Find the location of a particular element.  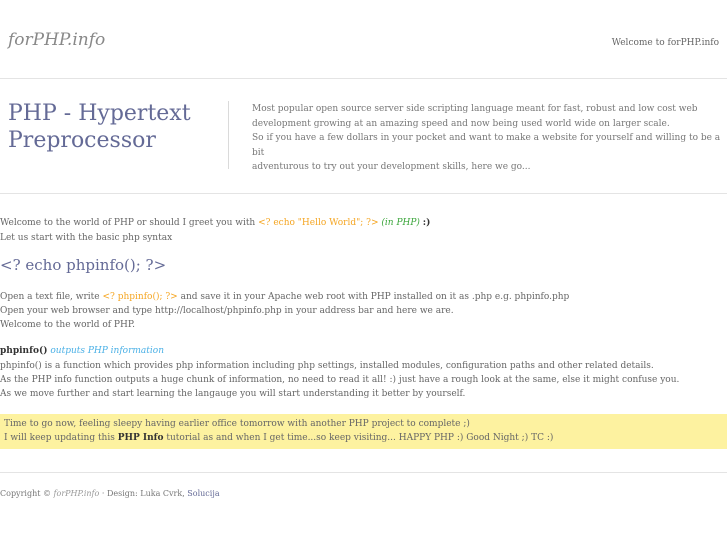

footer-design: · Design: Luka Cvrk, is located at coordinates (143, 493).